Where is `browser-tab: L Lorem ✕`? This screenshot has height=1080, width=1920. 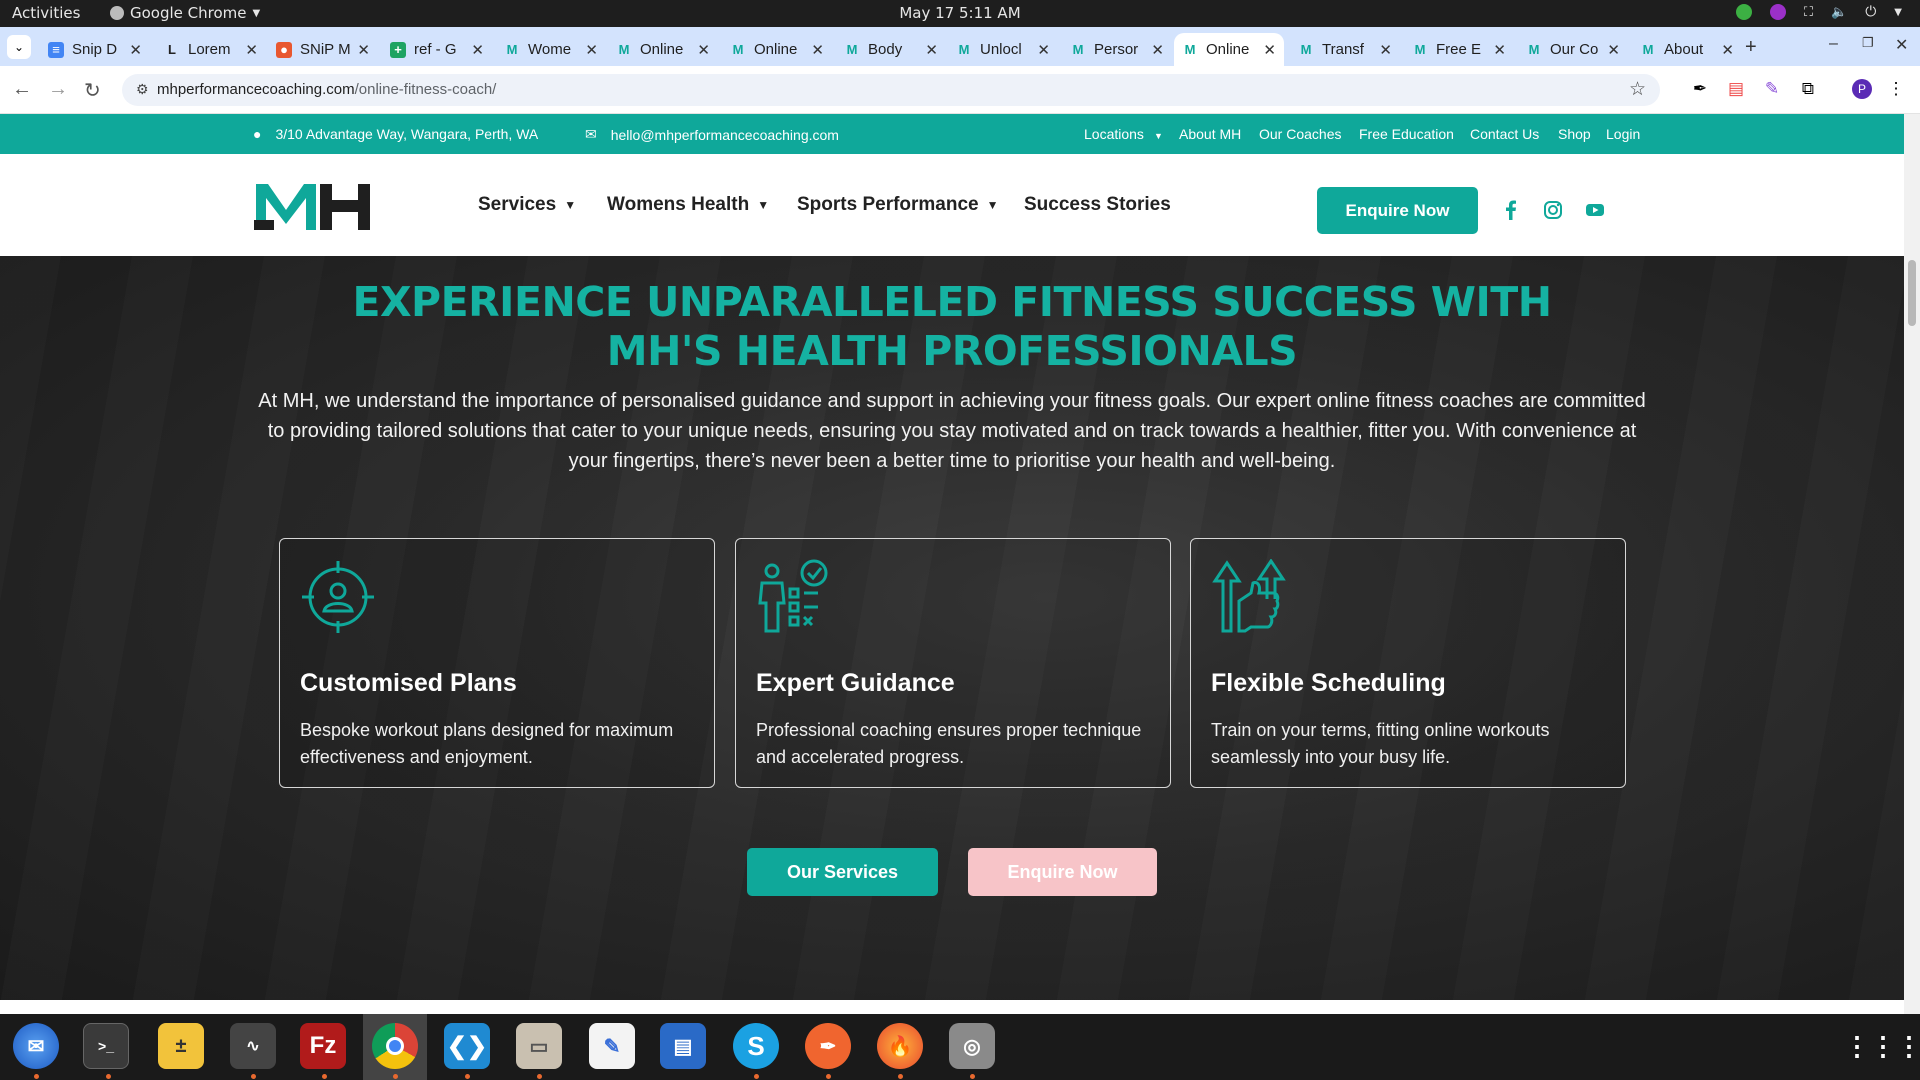 browser-tab: L Lorem ✕ is located at coordinates (211, 49).